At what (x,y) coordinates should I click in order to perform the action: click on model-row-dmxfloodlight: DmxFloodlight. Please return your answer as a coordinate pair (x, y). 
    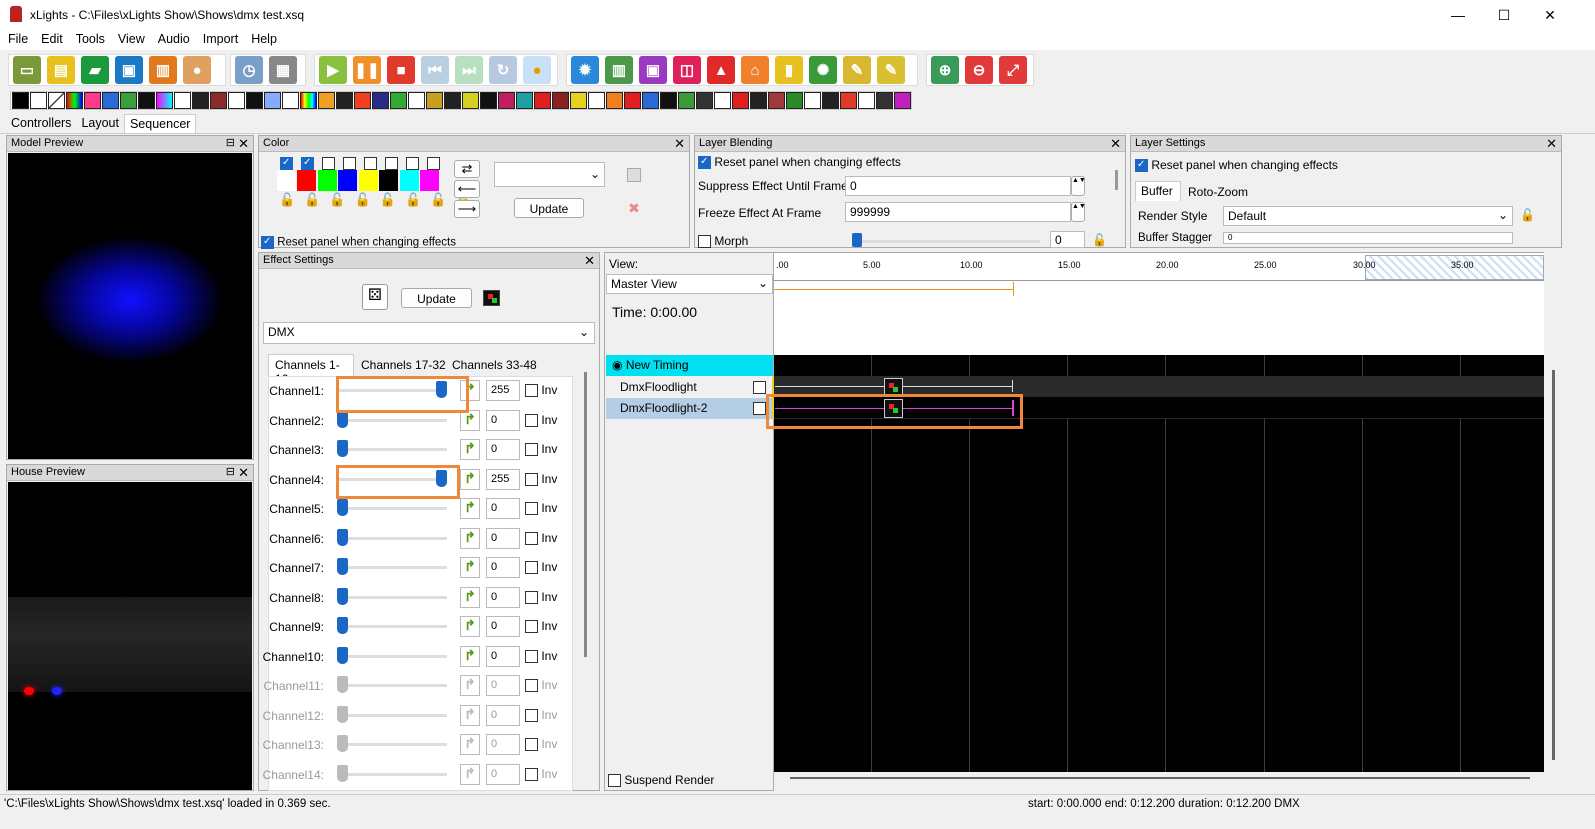
    Looking at the image, I should click on (689, 387).